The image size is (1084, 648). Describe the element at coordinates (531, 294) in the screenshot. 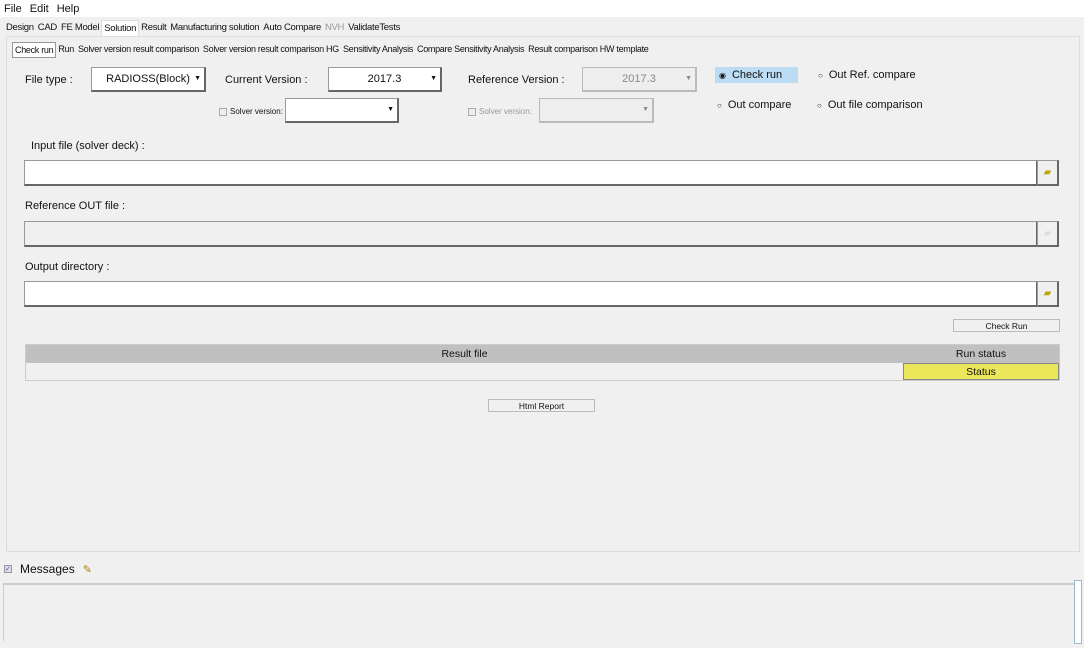

I see `output-dir-field` at that location.